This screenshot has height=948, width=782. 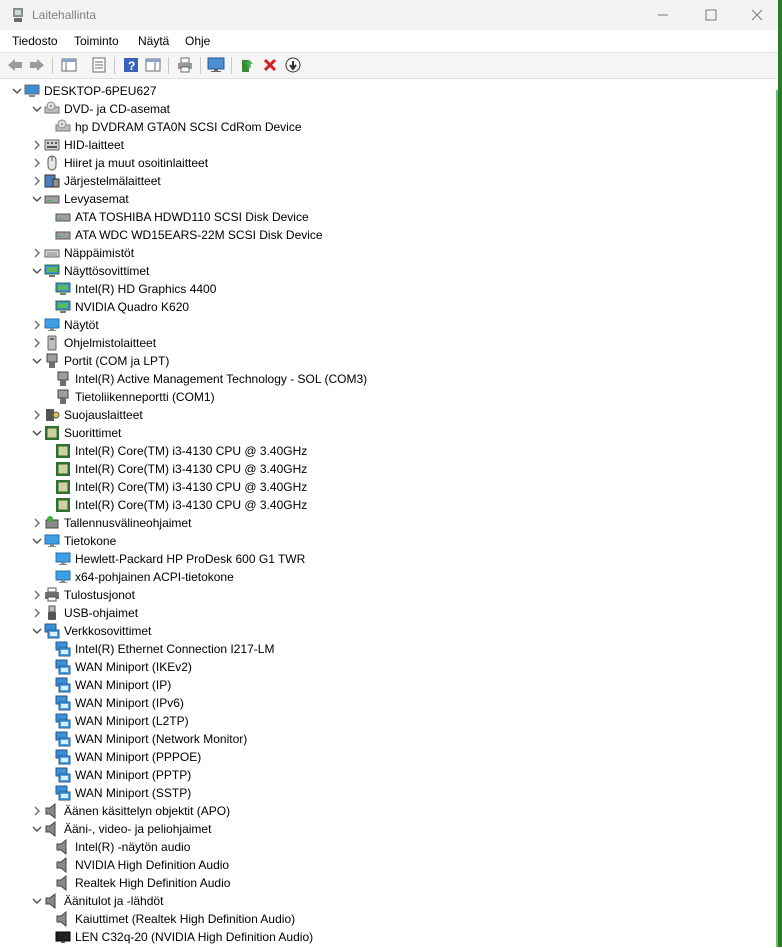 I want to click on device-item: Intel(R) HD Graphics 4400, so click(x=132, y=289).